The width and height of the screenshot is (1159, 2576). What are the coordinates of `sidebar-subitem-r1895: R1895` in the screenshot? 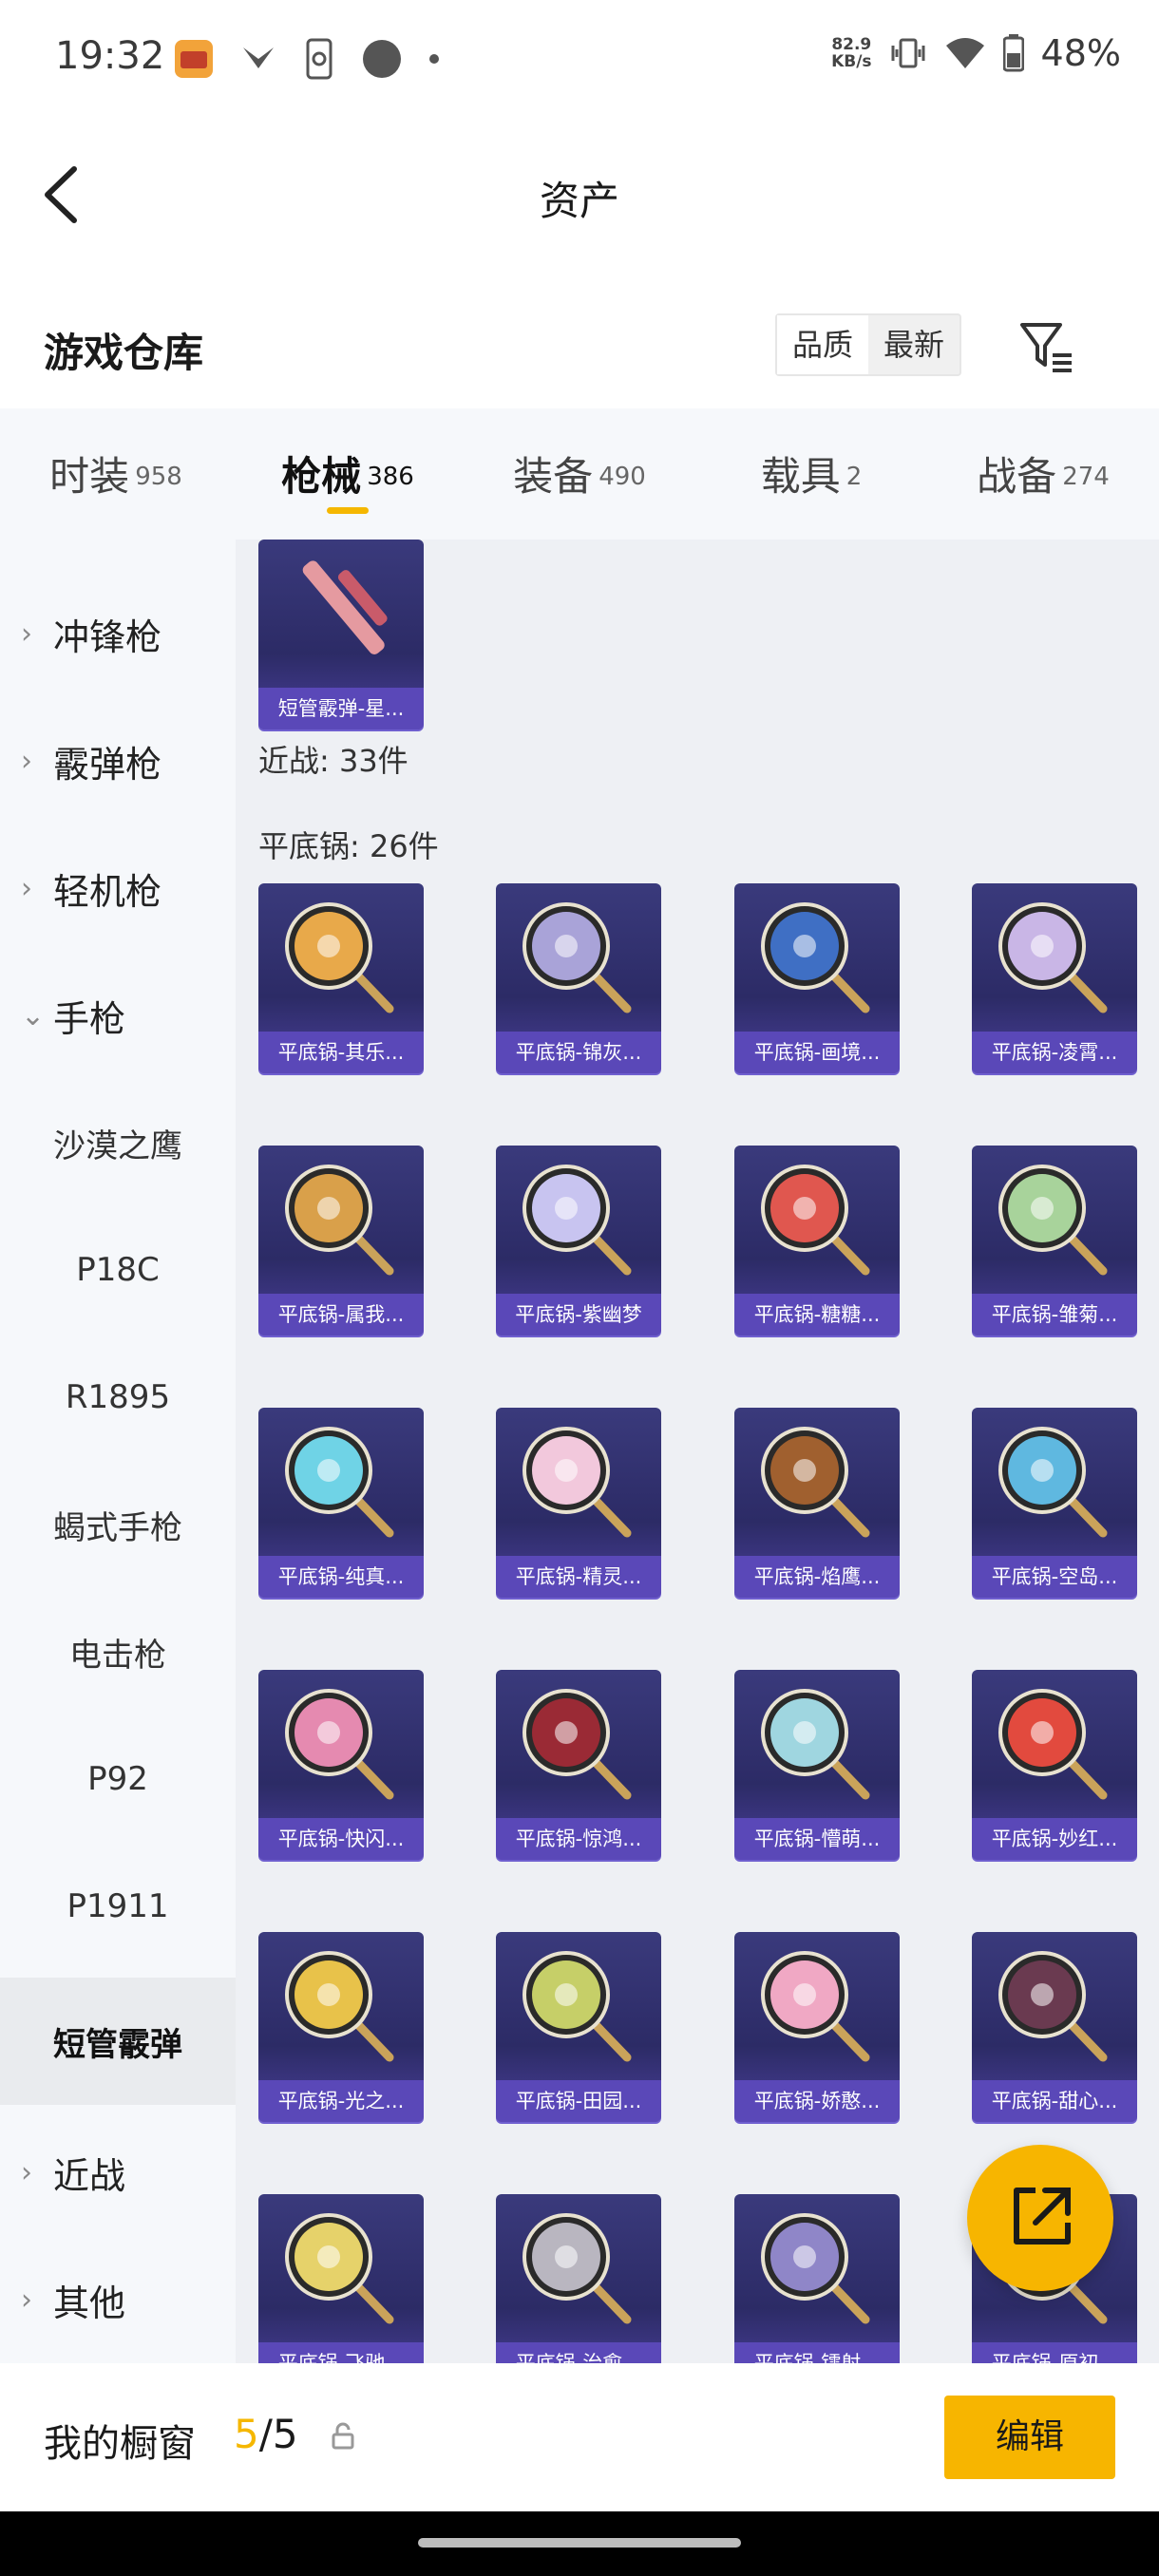 It's located at (118, 1397).